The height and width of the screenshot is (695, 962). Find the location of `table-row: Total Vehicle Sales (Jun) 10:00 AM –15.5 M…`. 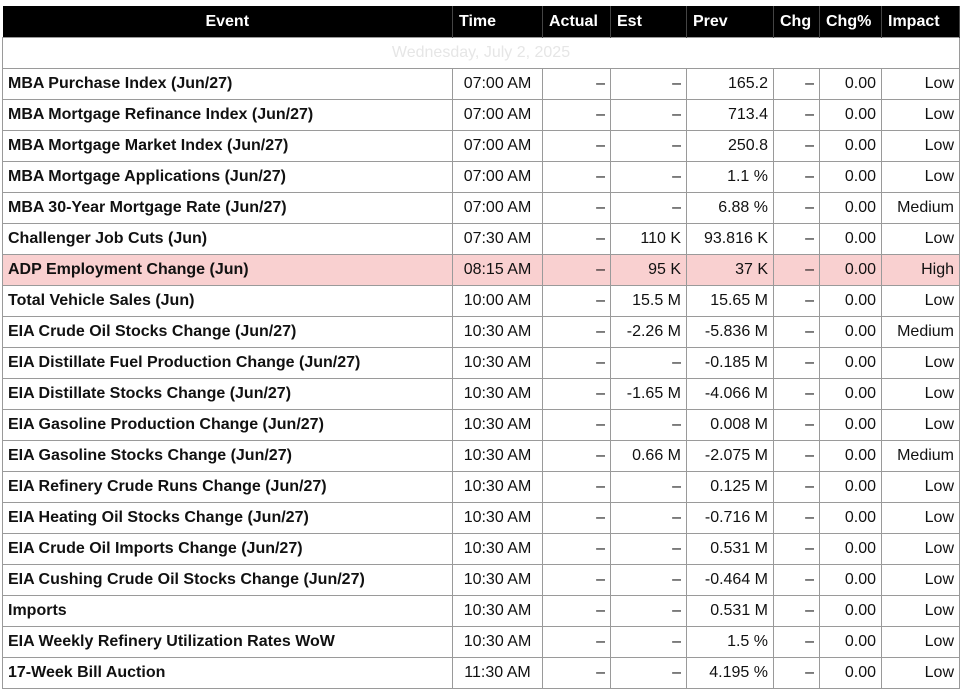

table-row: Total Vehicle Sales (Jun) 10:00 AM –15.5 M… is located at coordinates (481, 301).